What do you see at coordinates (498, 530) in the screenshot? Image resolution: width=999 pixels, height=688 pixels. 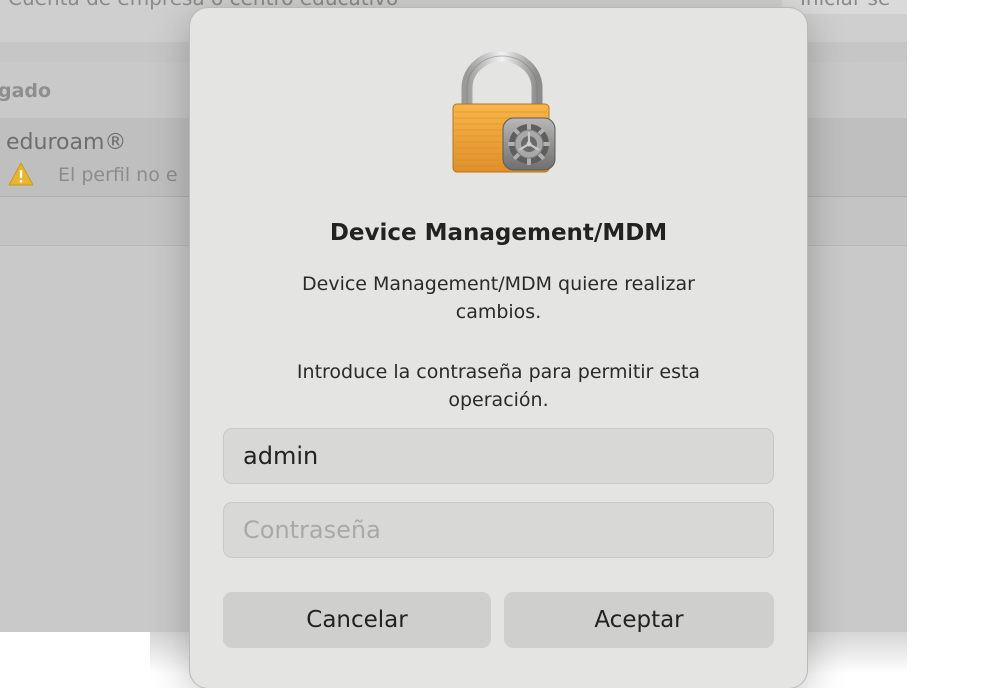 I see `password-field` at bounding box center [498, 530].